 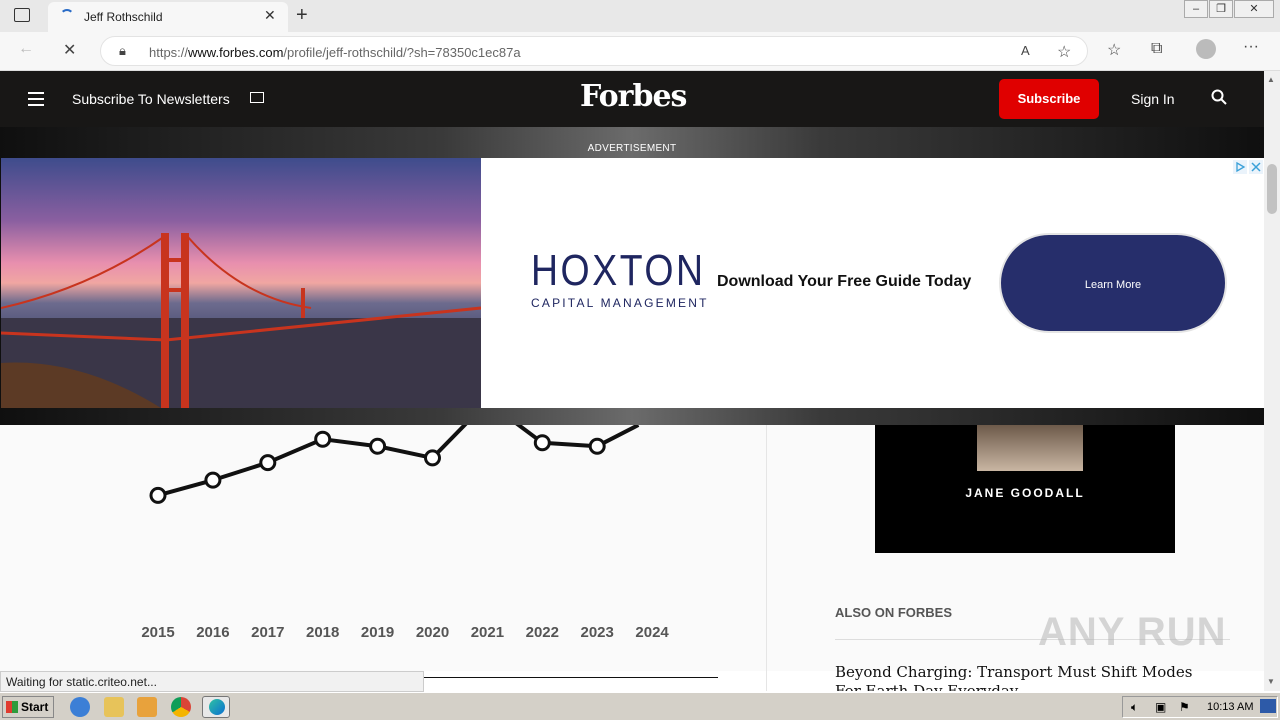 I want to click on x-tick-label: 2018, so click(x=322, y=632).